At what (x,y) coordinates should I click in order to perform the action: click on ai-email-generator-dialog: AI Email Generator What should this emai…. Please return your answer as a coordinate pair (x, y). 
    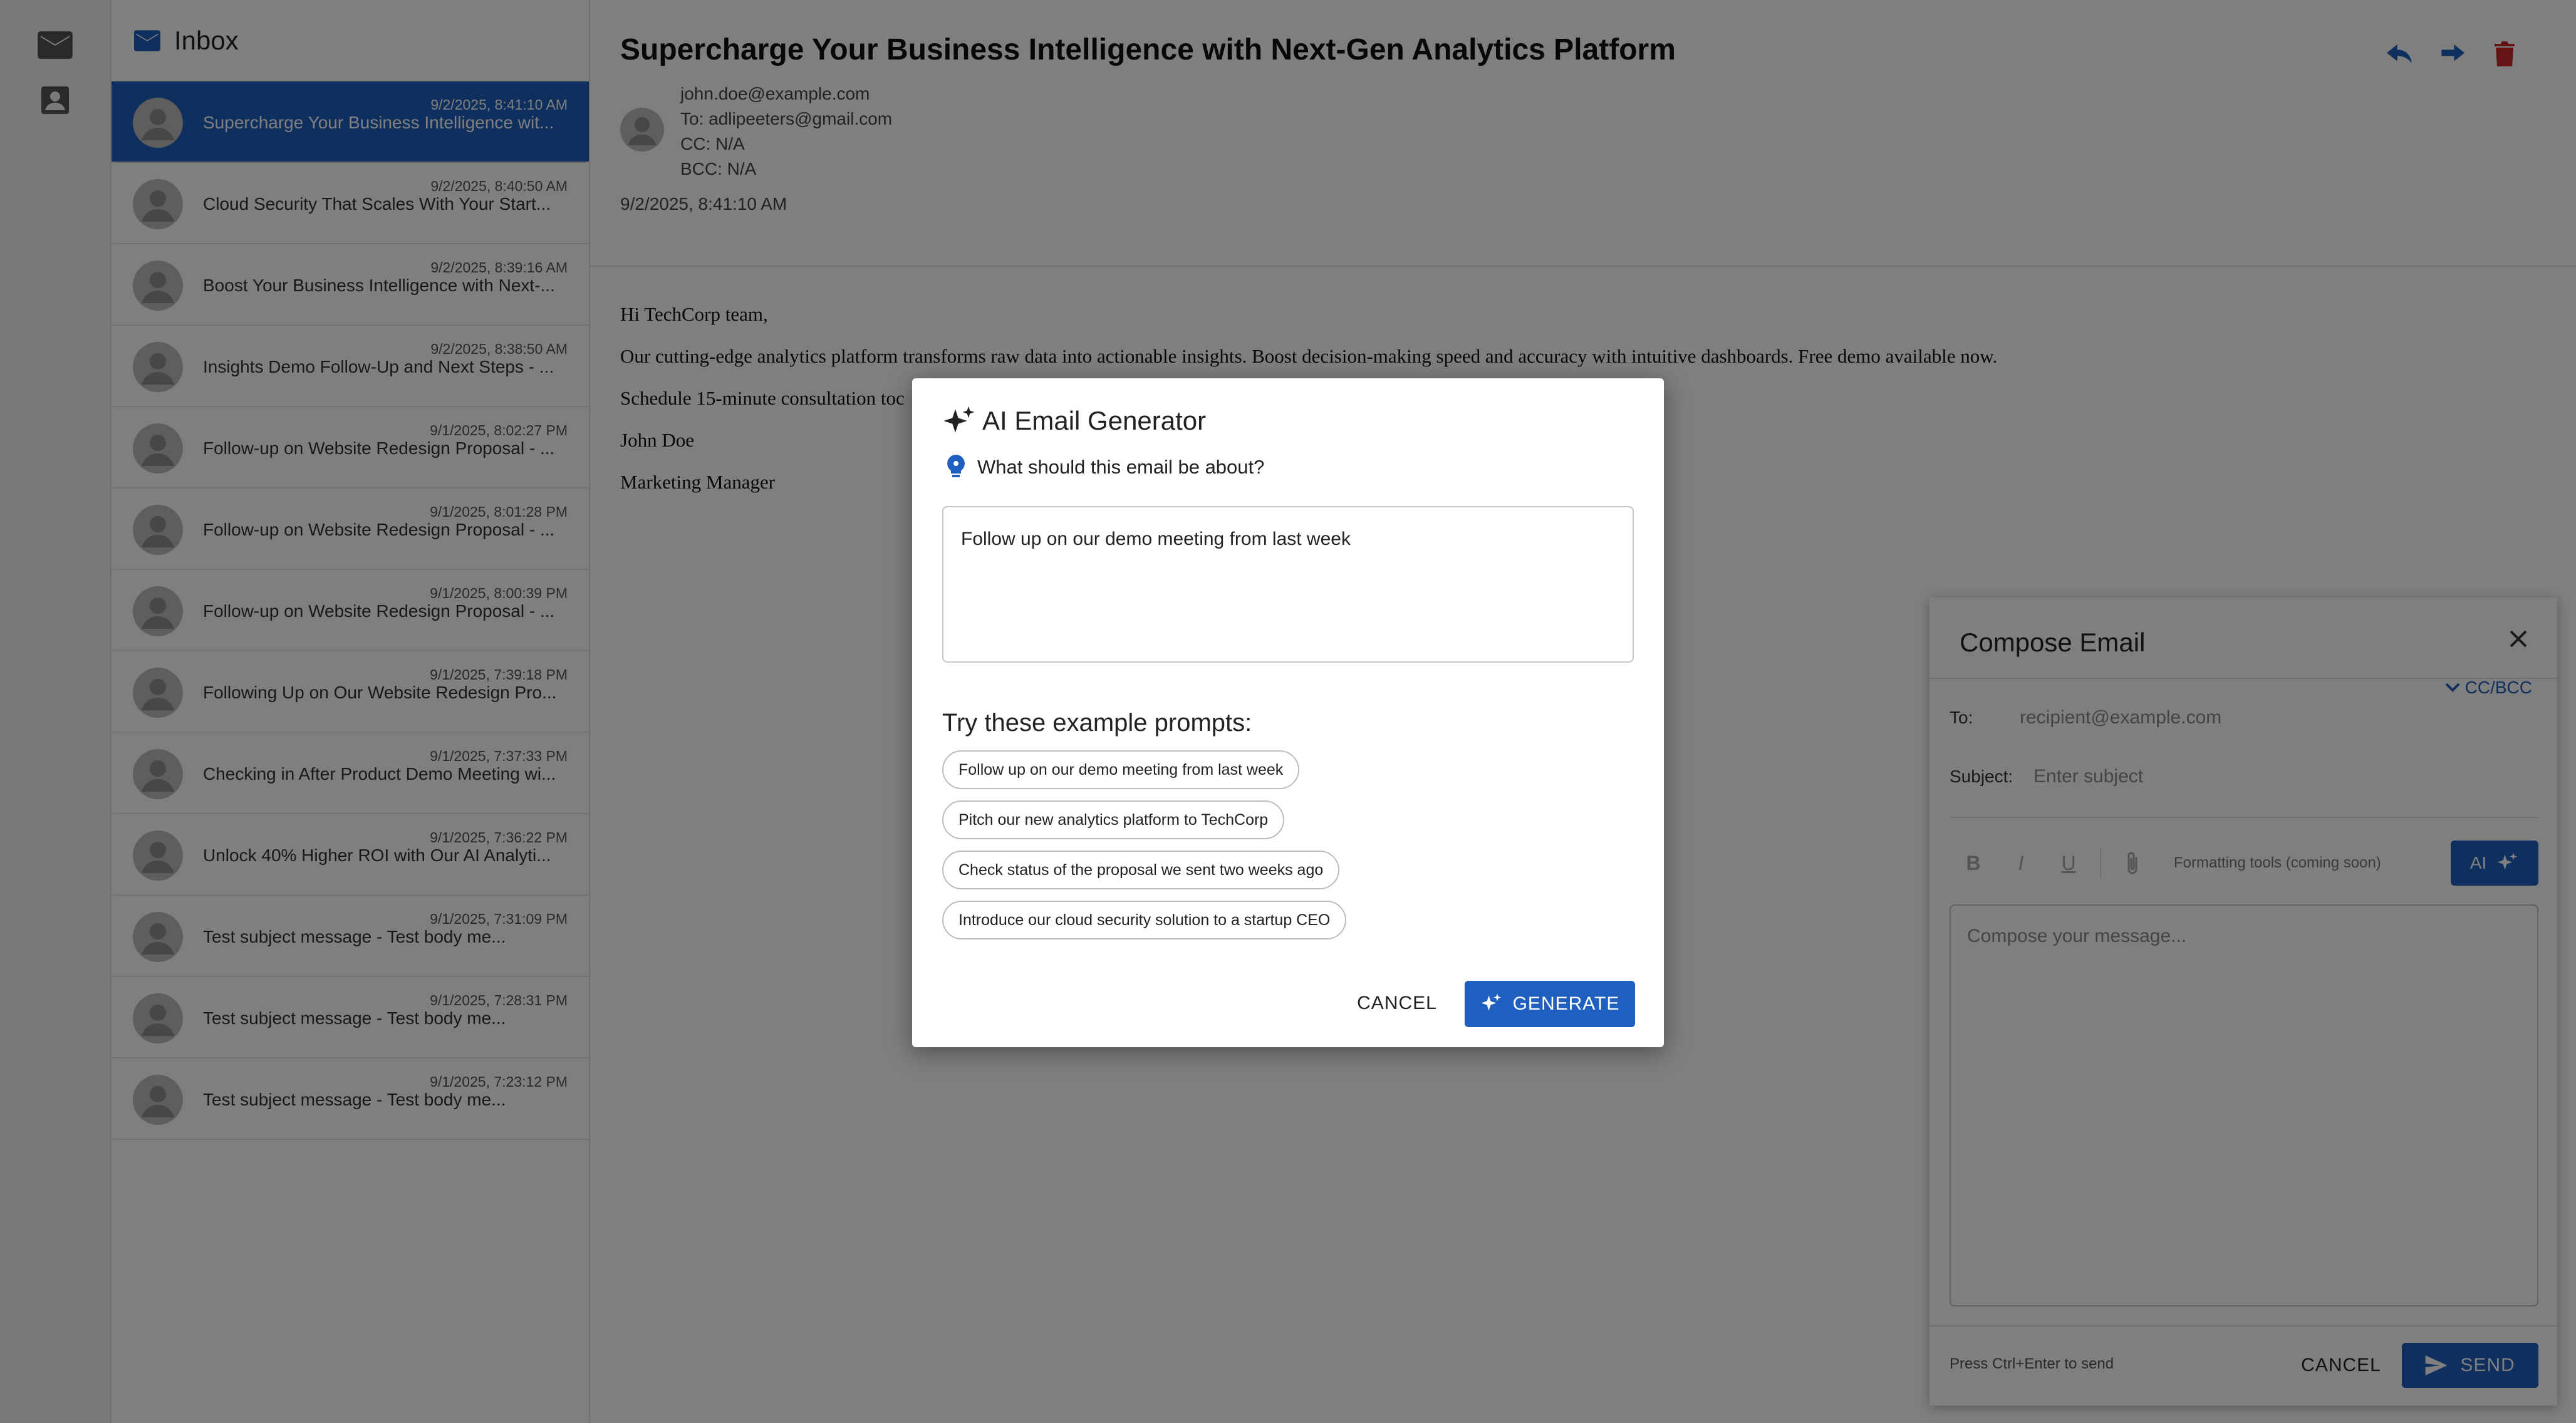
    Looking at the image, I should click on (1288, 712).